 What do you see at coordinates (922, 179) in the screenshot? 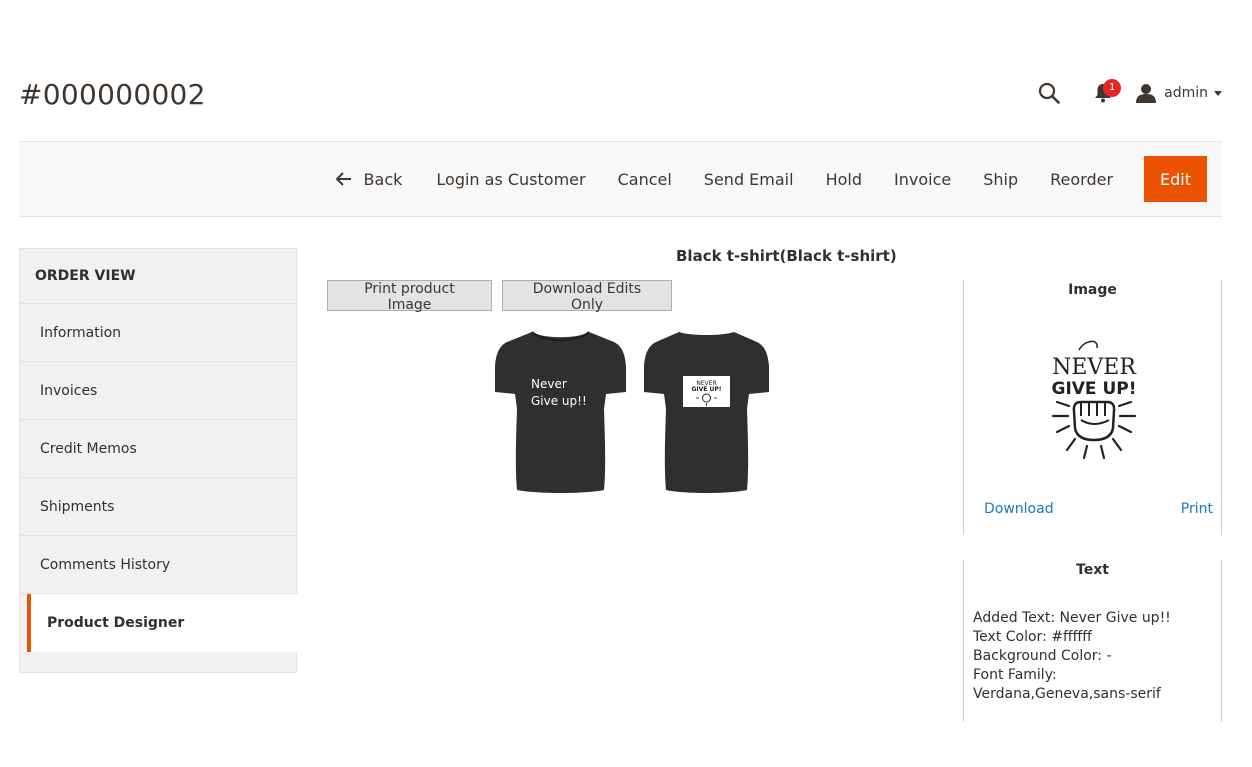
I see `invoice-button: Invoice` at bounding box center [922, 179].